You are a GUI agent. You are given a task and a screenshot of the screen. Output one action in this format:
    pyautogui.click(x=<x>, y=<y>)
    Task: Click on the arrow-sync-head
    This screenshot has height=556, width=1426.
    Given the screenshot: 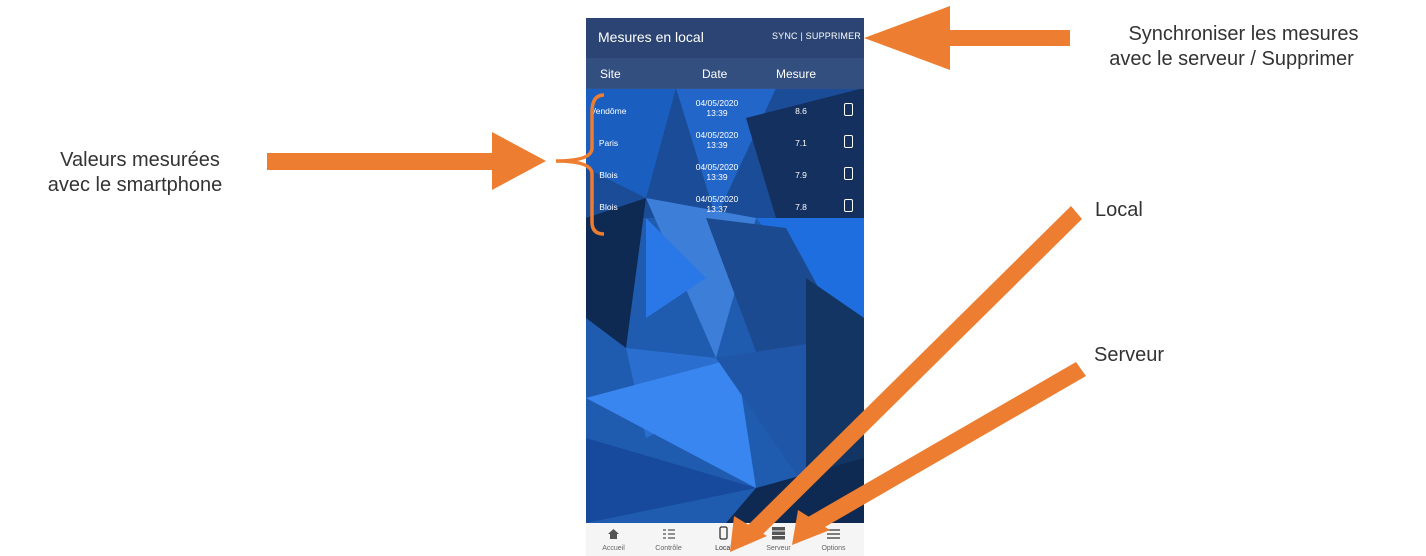 What is the action you would take?
    pyautogui.click(x=907, y=38)
    